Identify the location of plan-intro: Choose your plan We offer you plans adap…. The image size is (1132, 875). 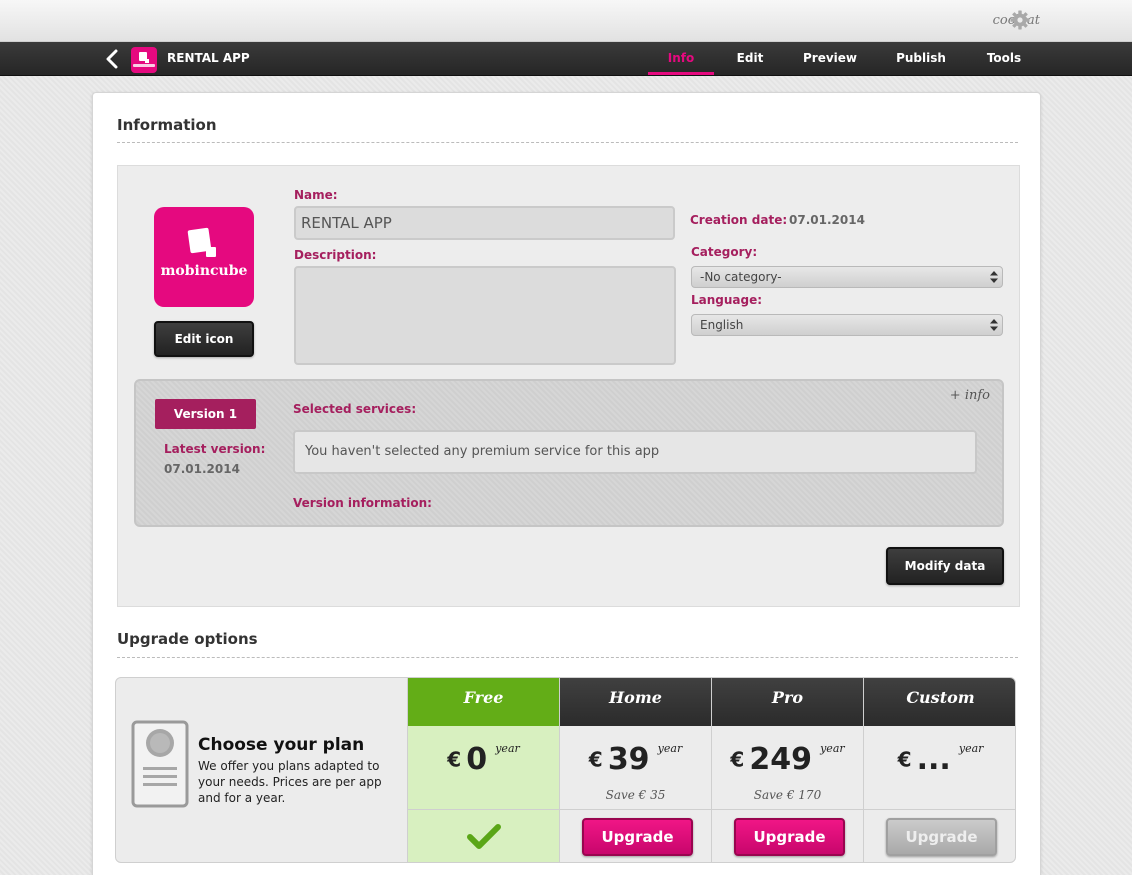
(261, 770).